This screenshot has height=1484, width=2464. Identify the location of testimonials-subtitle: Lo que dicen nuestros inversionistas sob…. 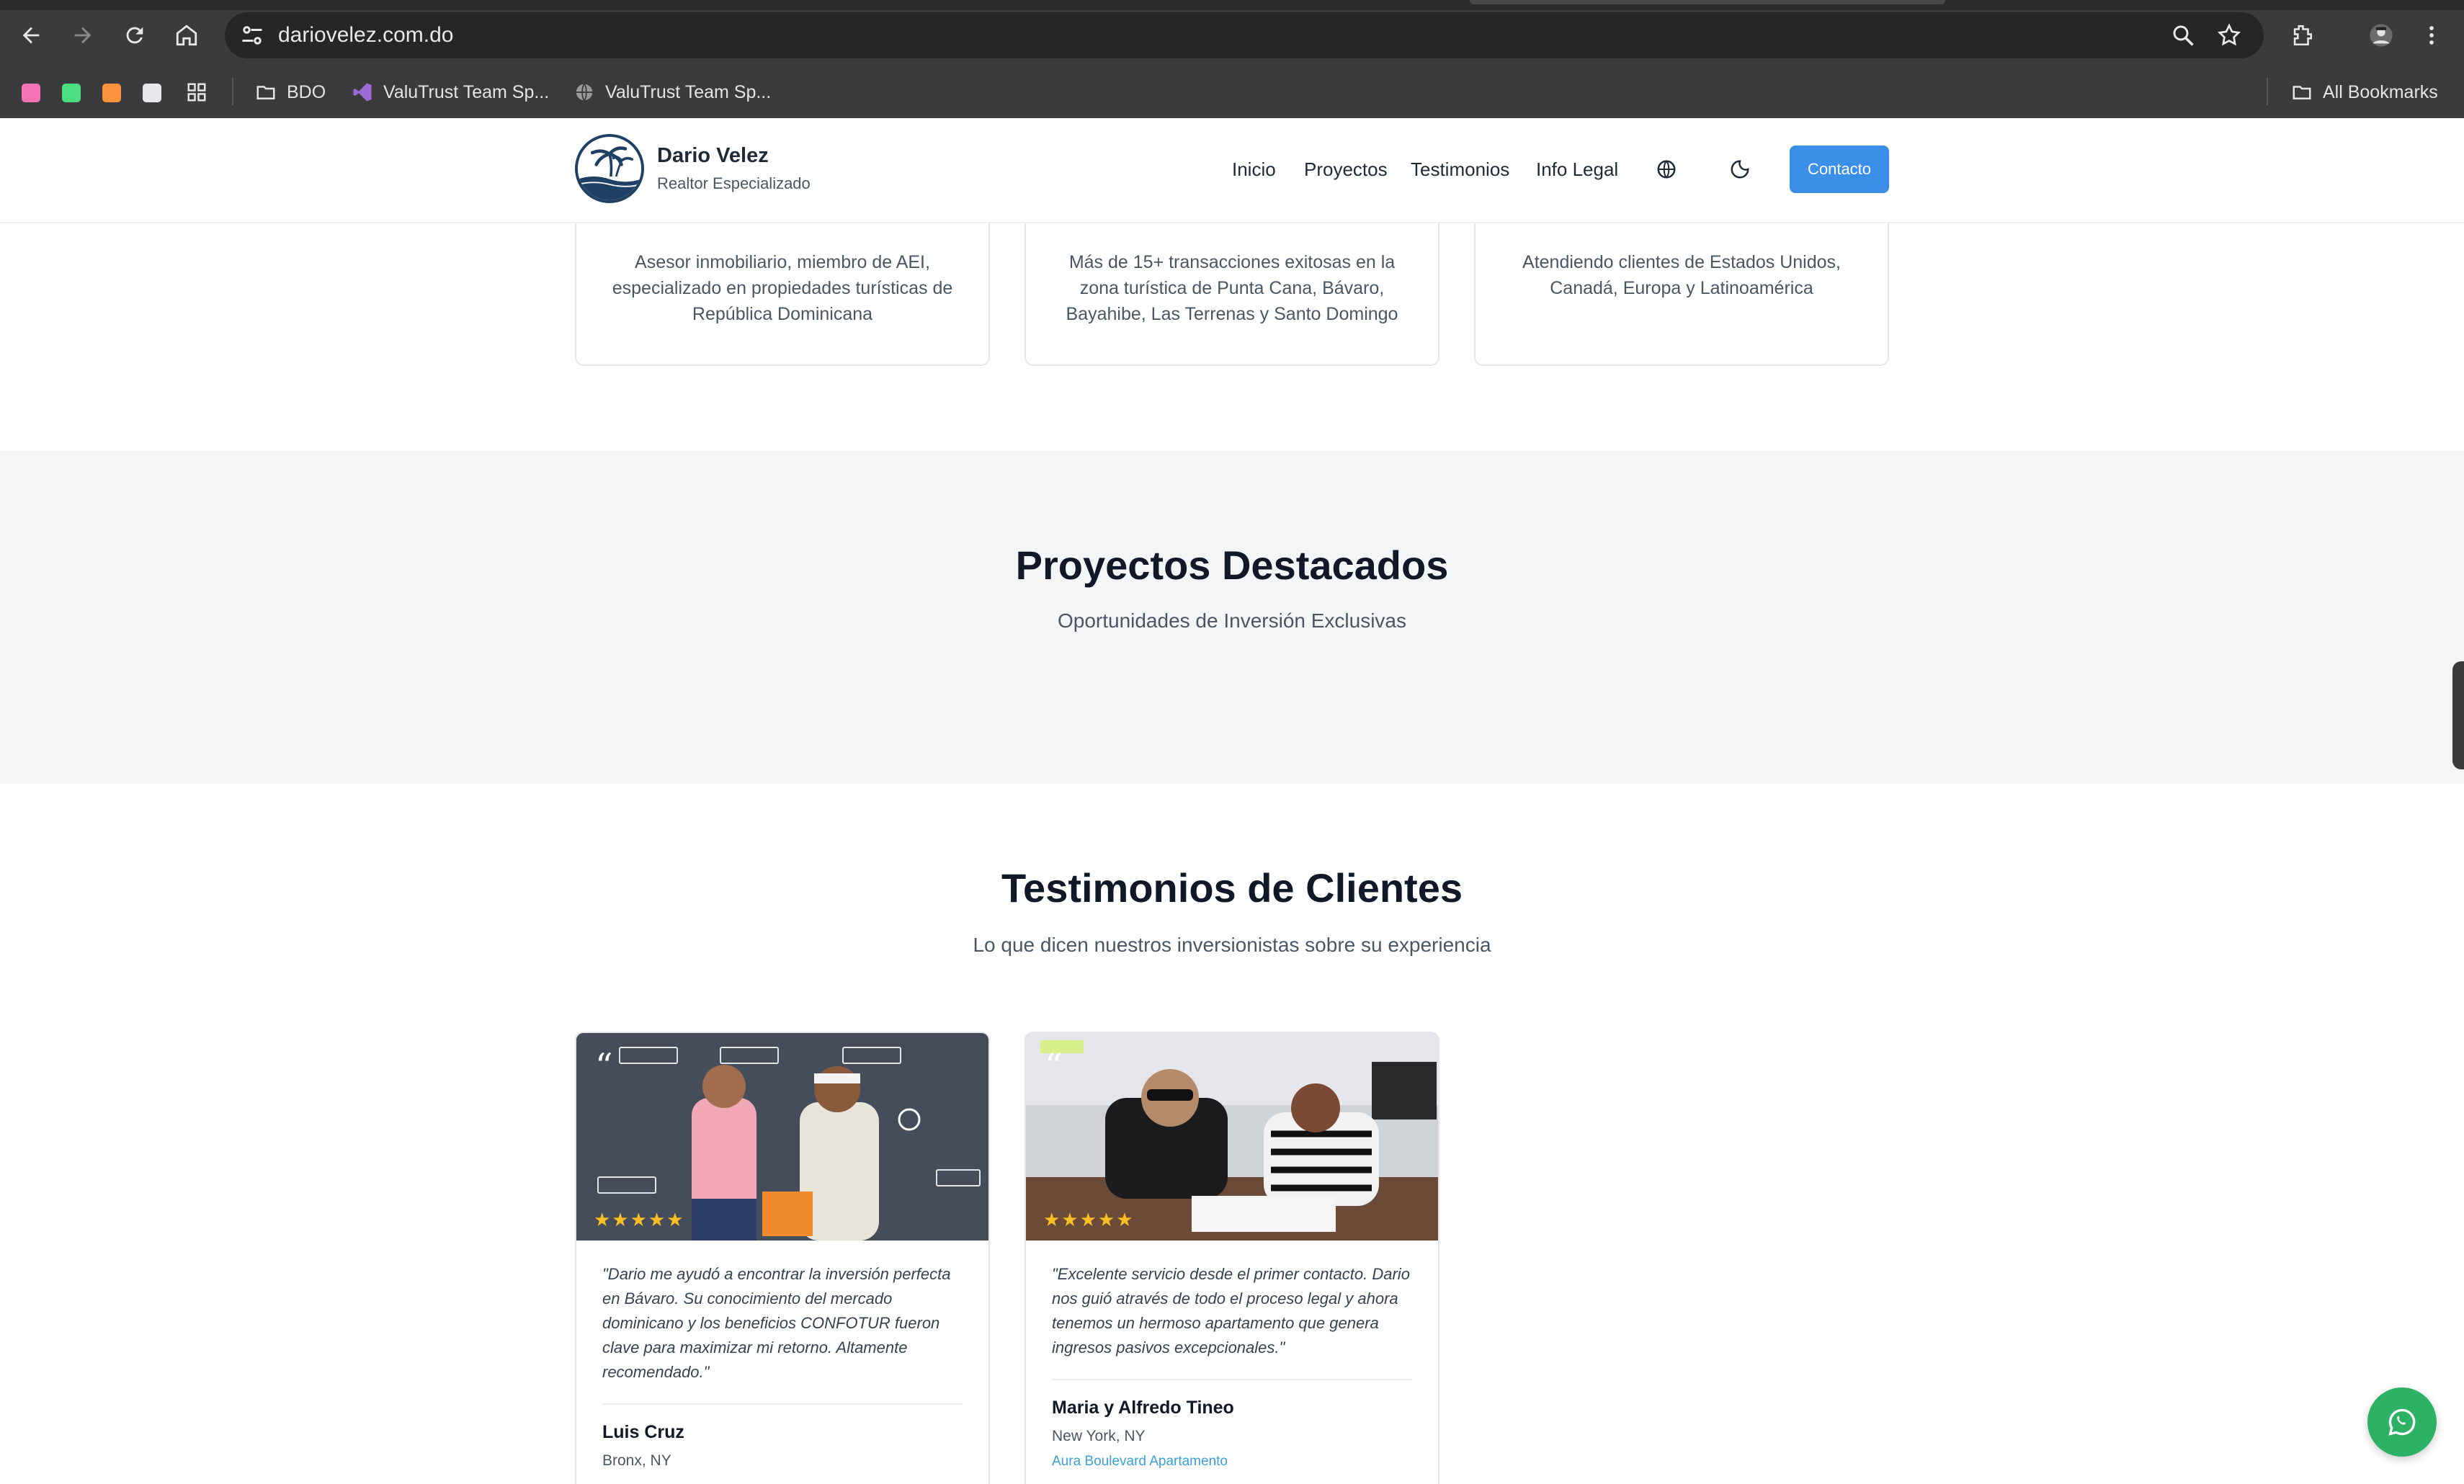
(1232, 945).